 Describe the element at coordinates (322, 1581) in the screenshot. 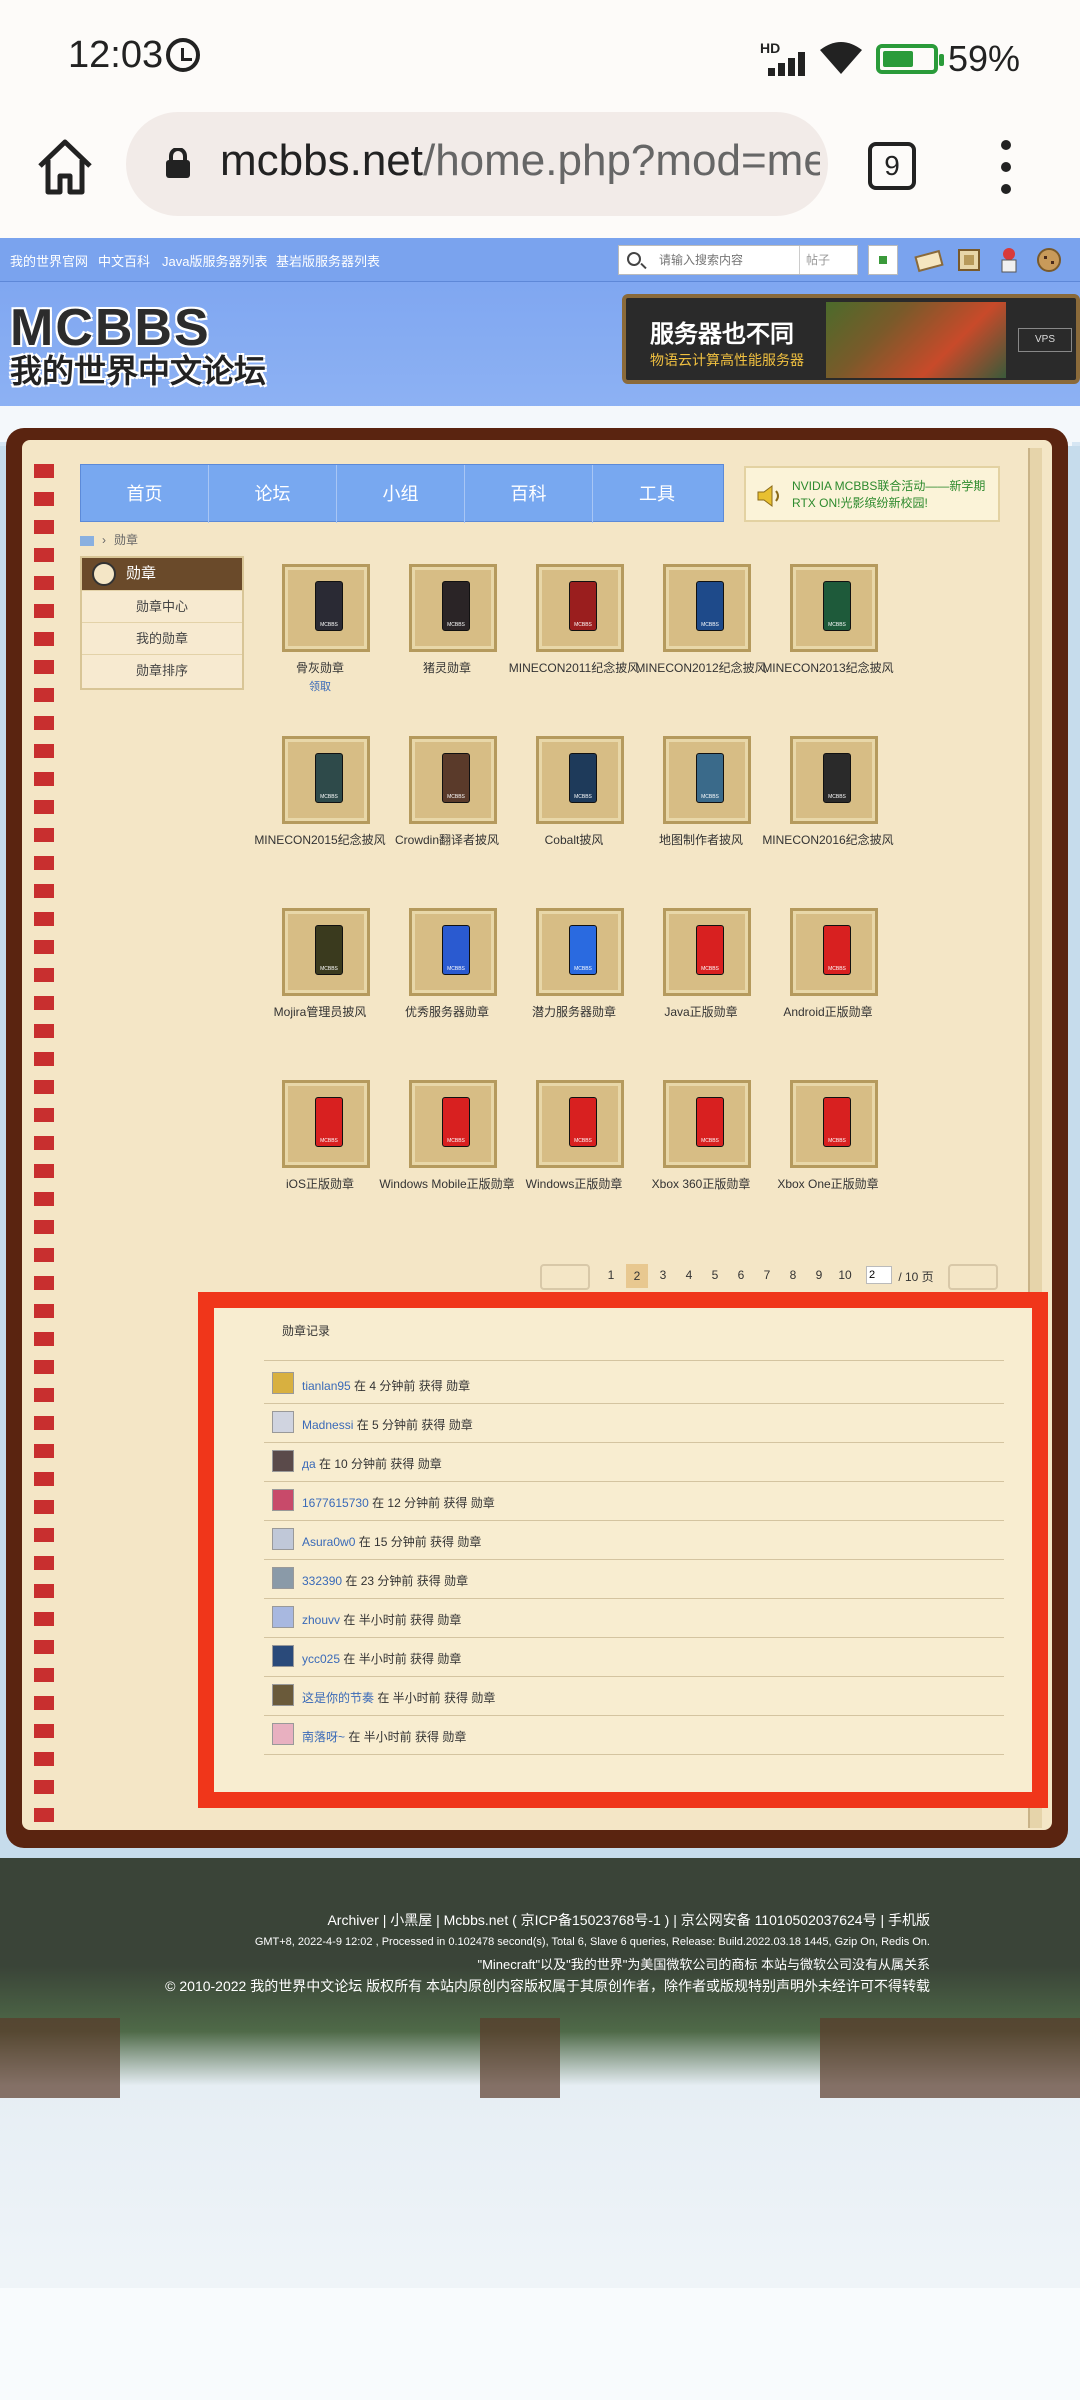

I see `record-username: 332390` at that location.